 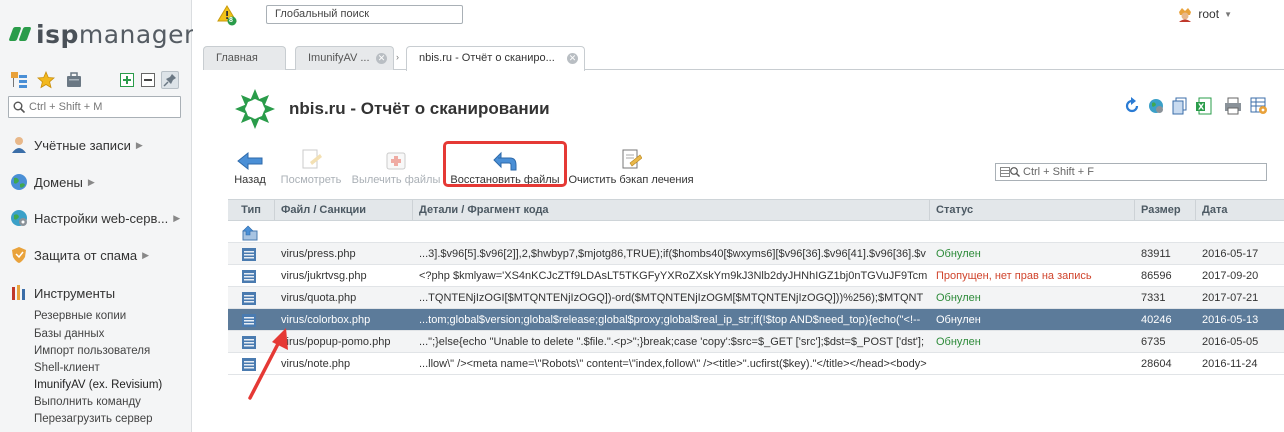 What do you see at coordinates (20, 34) in the screenshot?
I see `logo-mark-icon` at bounding box center [20, 34].